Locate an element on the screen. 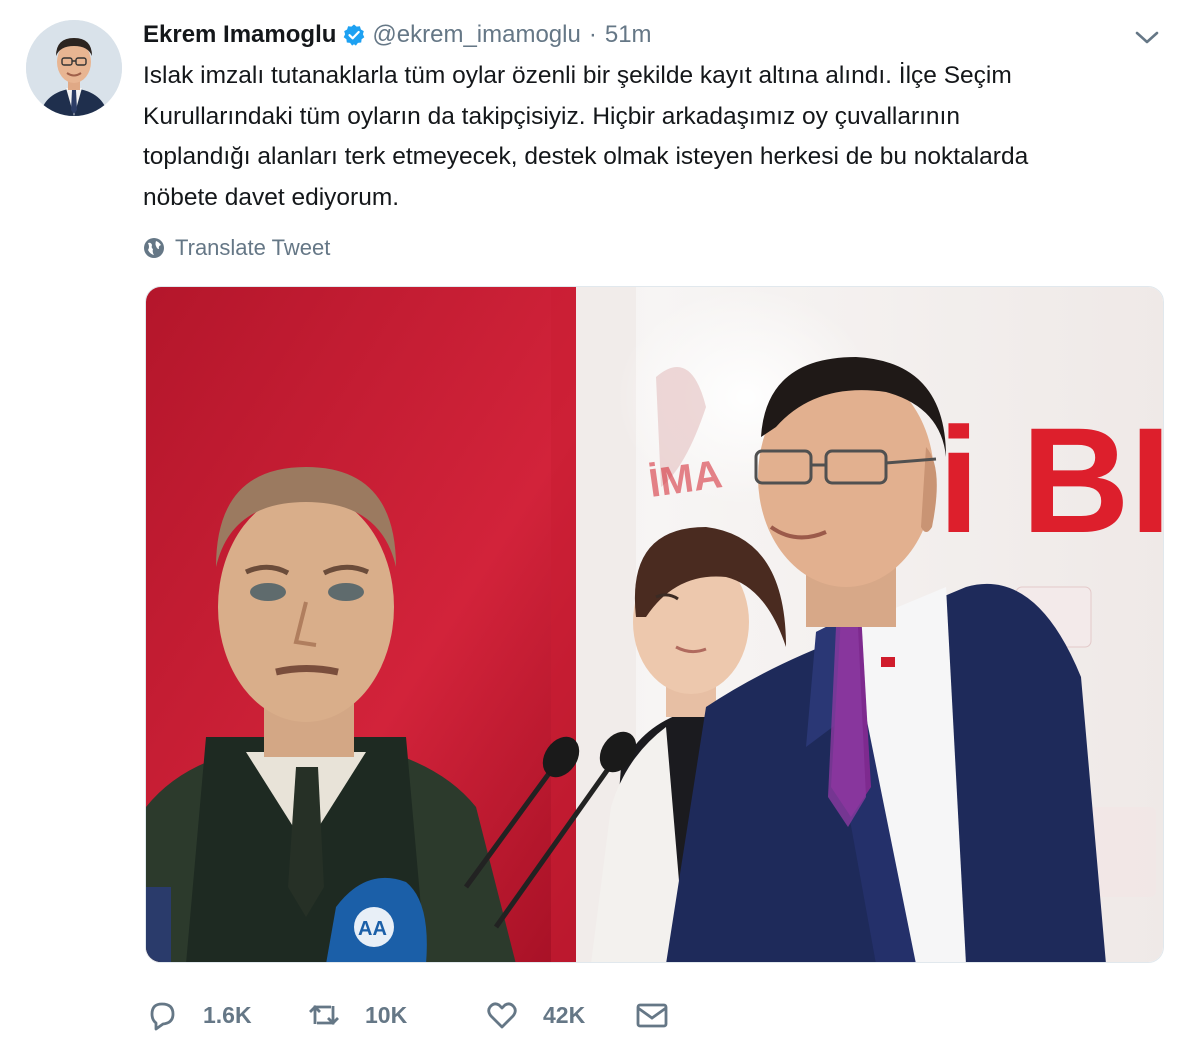 This screenshot has width=1200, height=1047. verified-badge-icon is located at coordinates (354, 35).